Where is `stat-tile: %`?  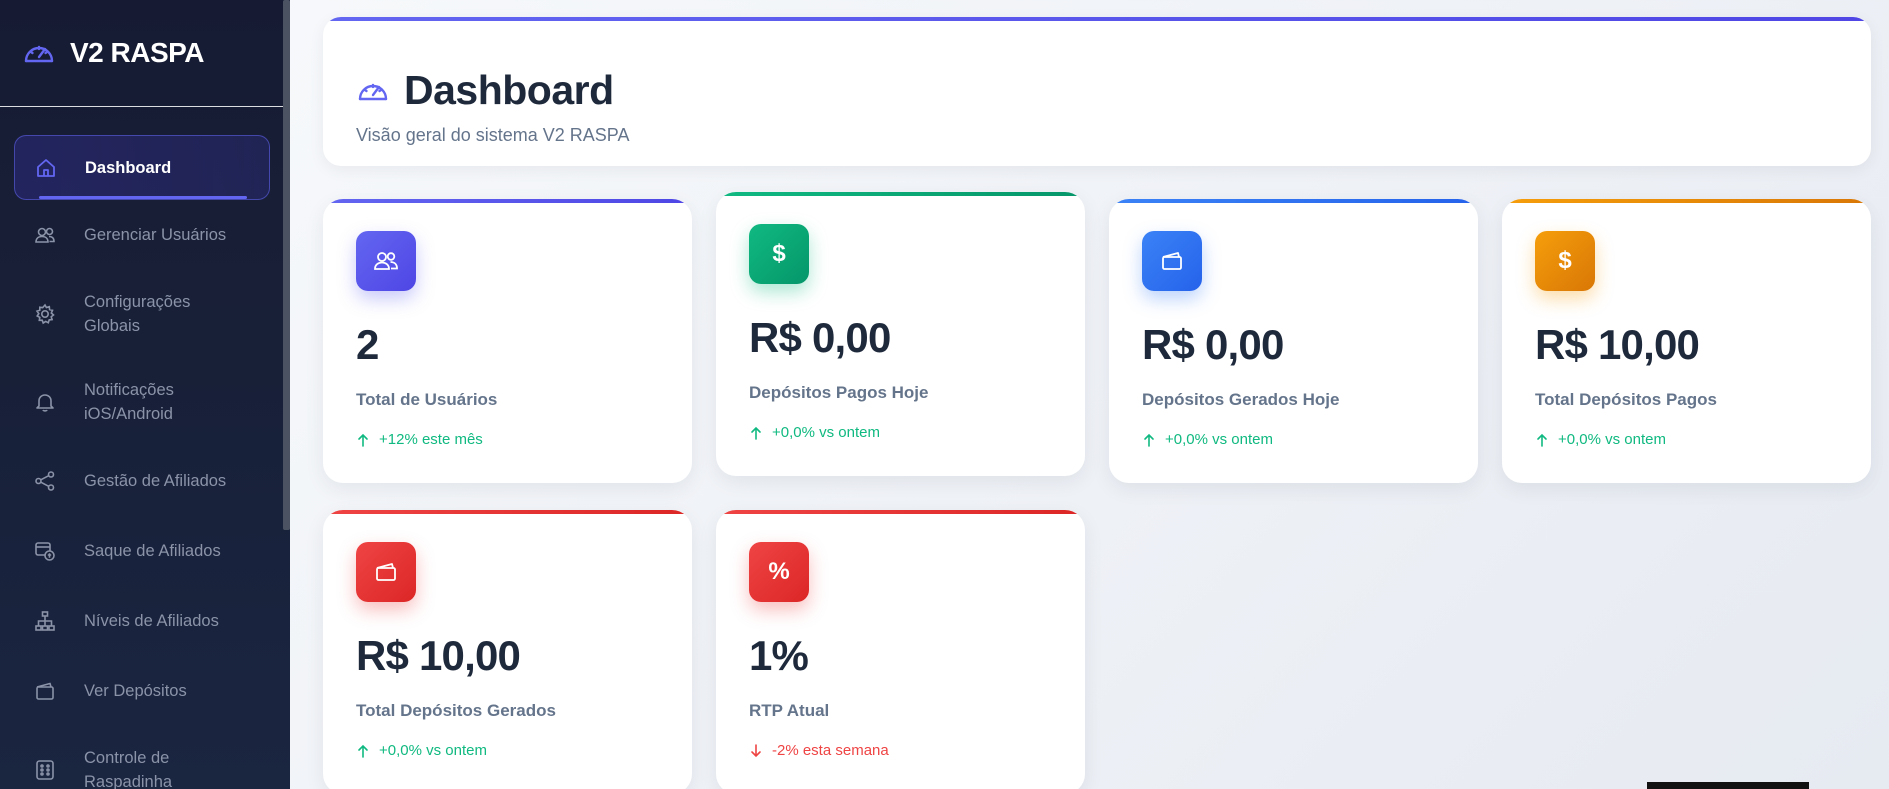
stat-tile: % is located at coordinates (779, 572).